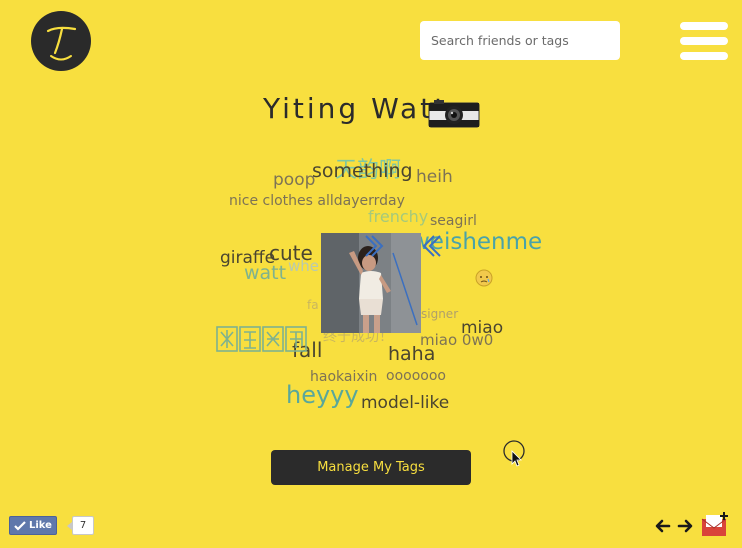  What do you see at coordinates (704, 41) in the screenshot?
I see `hamburger-menu-icon` at bounding box center [704, 41].